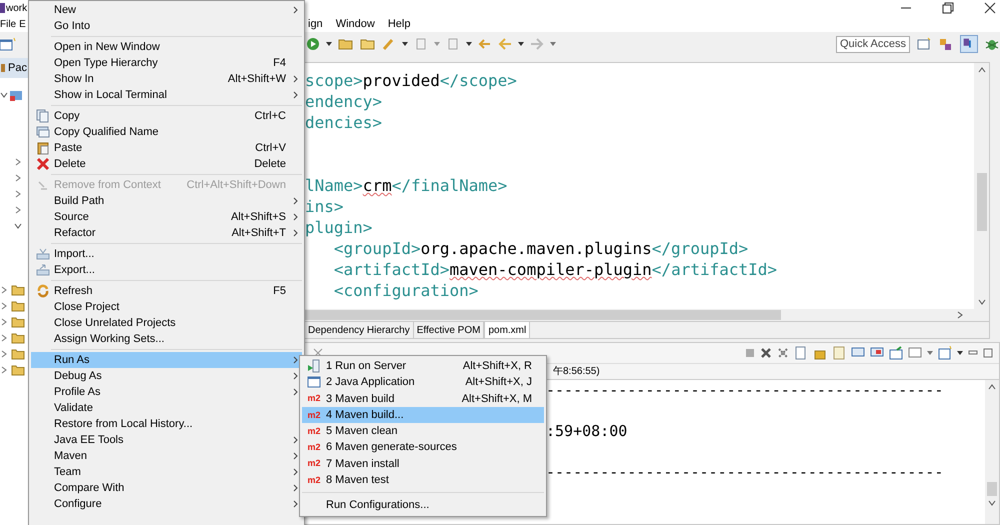 The width and height of the screenshot is (1000, 525). Describe the element at coordinates (166, 392) in the screenshot. I see `menu-item: Profile As` at that location.